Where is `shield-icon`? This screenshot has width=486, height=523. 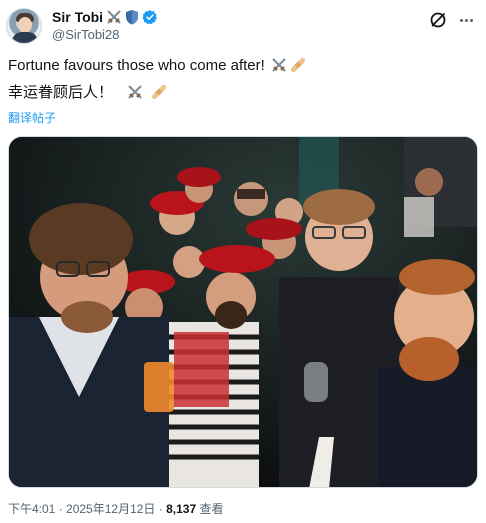
shield-icon is located at coordinates (132, 17).